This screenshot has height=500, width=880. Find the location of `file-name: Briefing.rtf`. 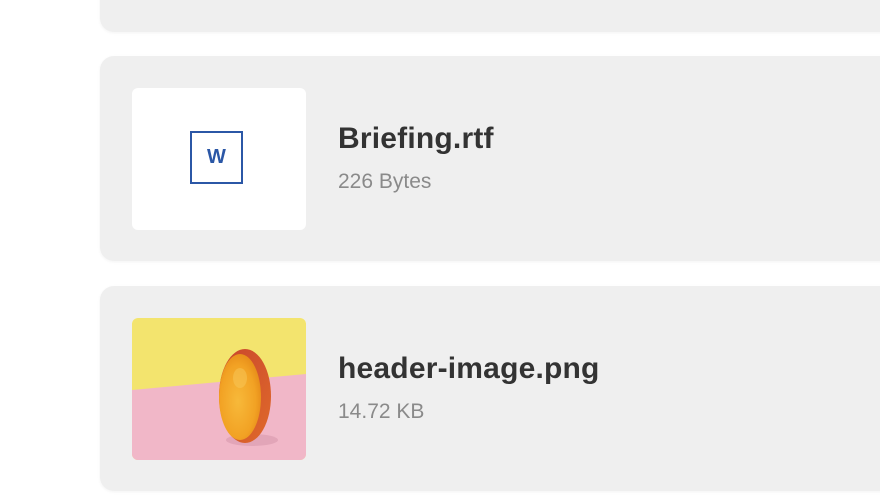

file-name: Briefing.rtf is located at coordinates (416, 138).